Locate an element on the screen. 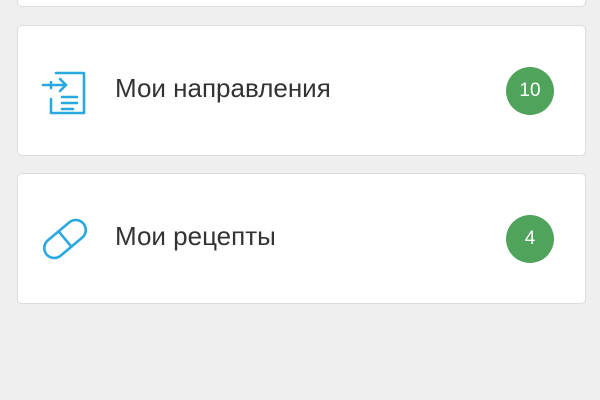  pill-capsule-icon is located at coordinates (65, 239).